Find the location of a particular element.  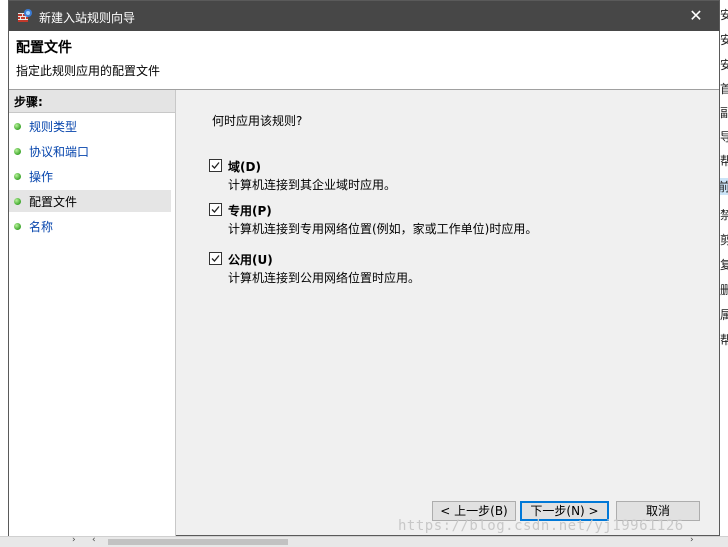

domain-checkbox is located at coordinates (215, 165).